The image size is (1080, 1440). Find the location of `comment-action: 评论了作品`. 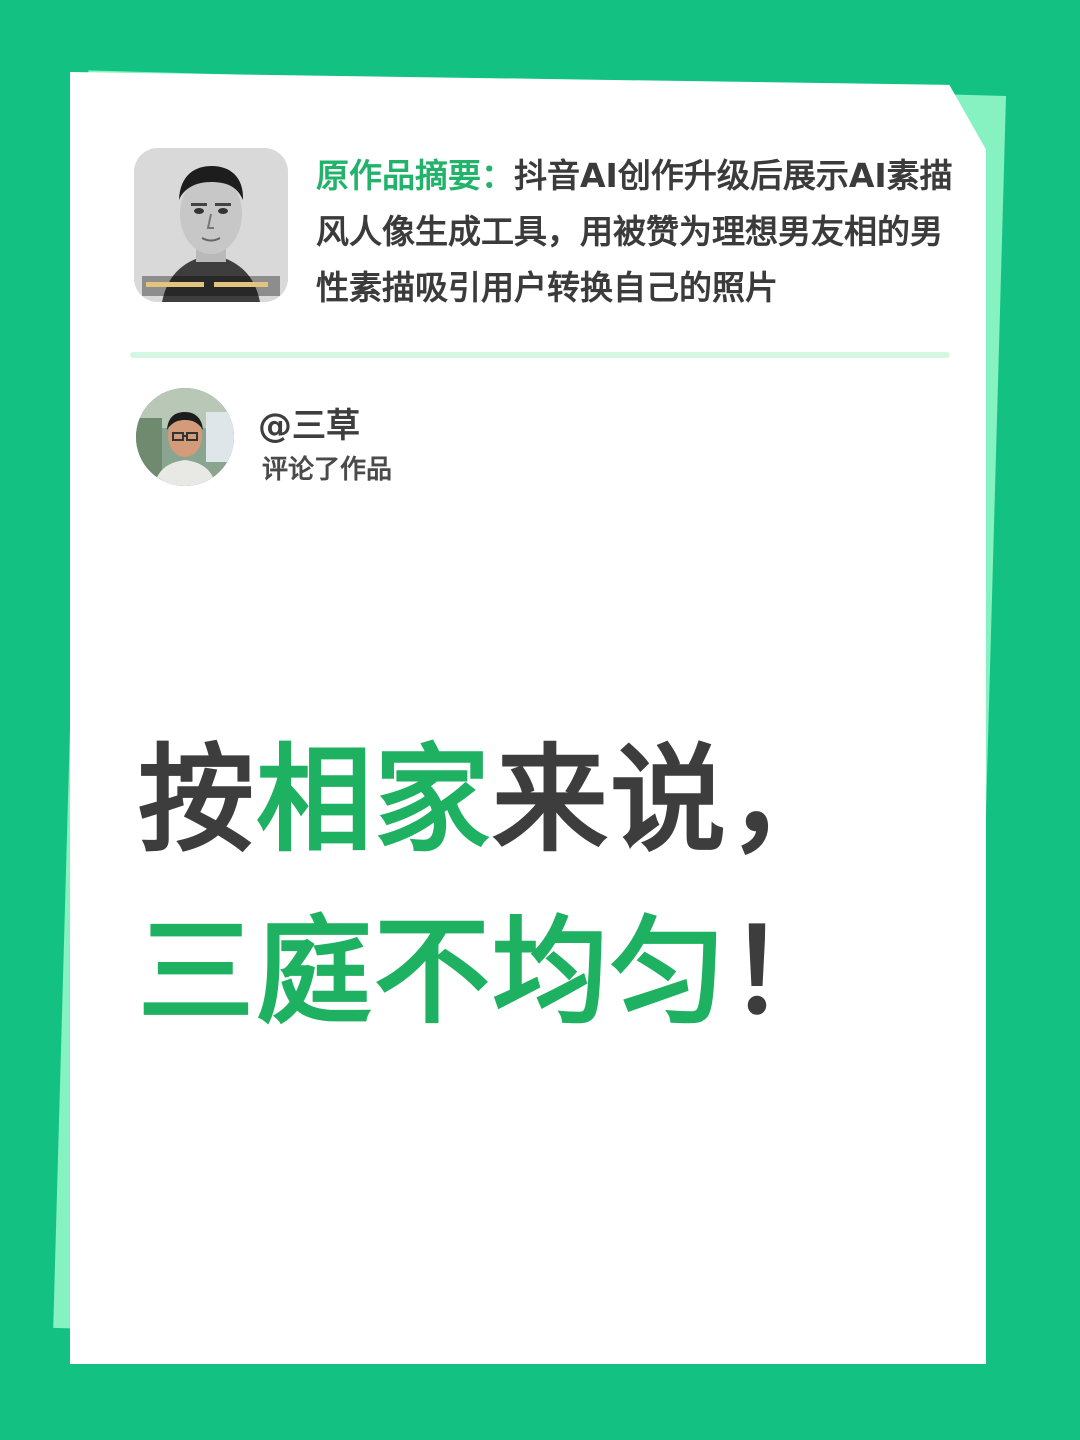

comment-action: 评论了作品 is located at coordinates (327, 470).